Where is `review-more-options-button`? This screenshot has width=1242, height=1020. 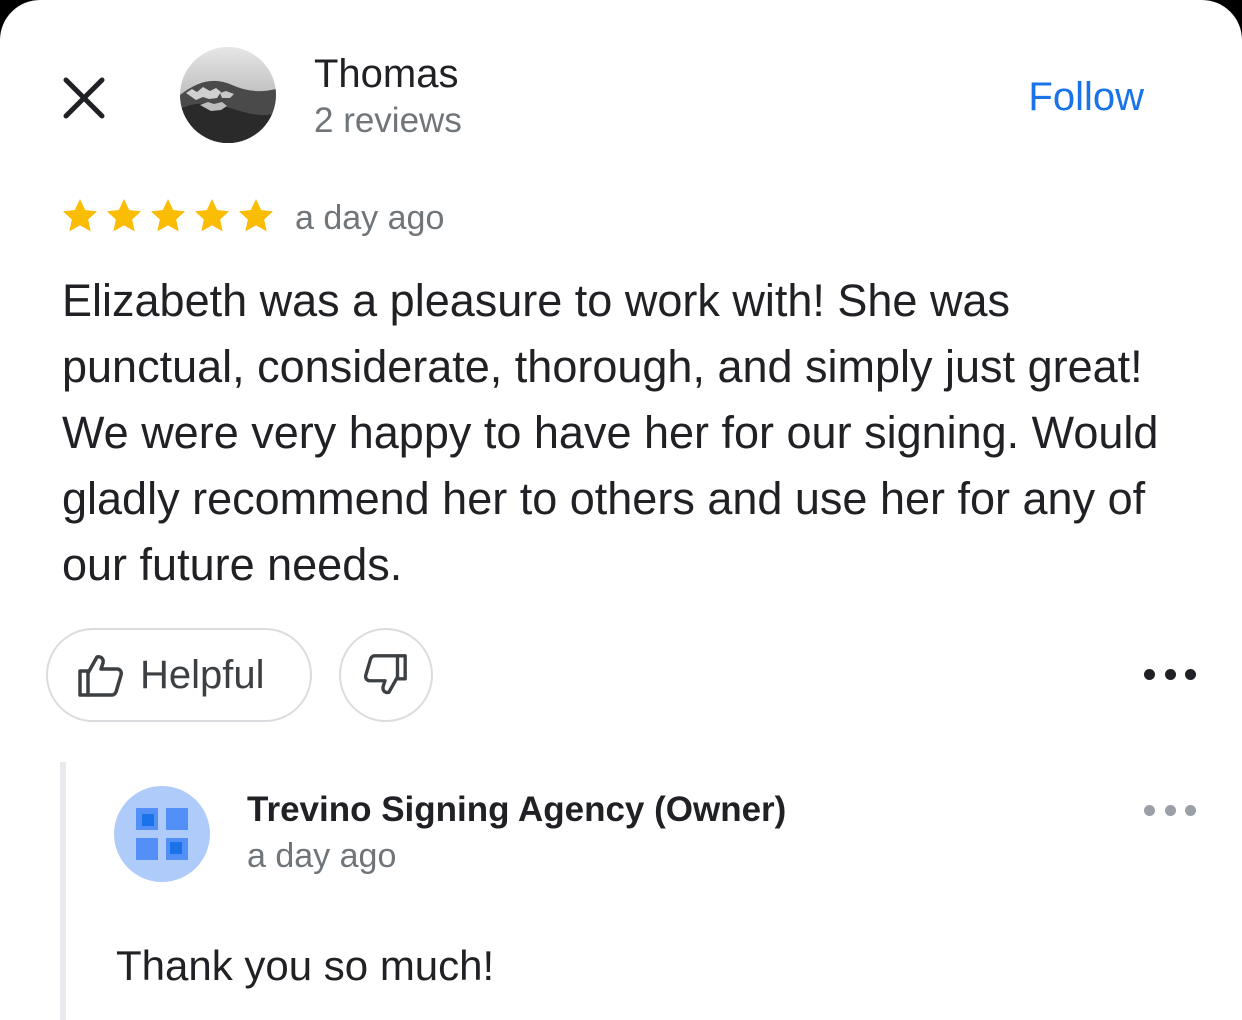
review-more-options-button is located at coordinates (1170, 674).